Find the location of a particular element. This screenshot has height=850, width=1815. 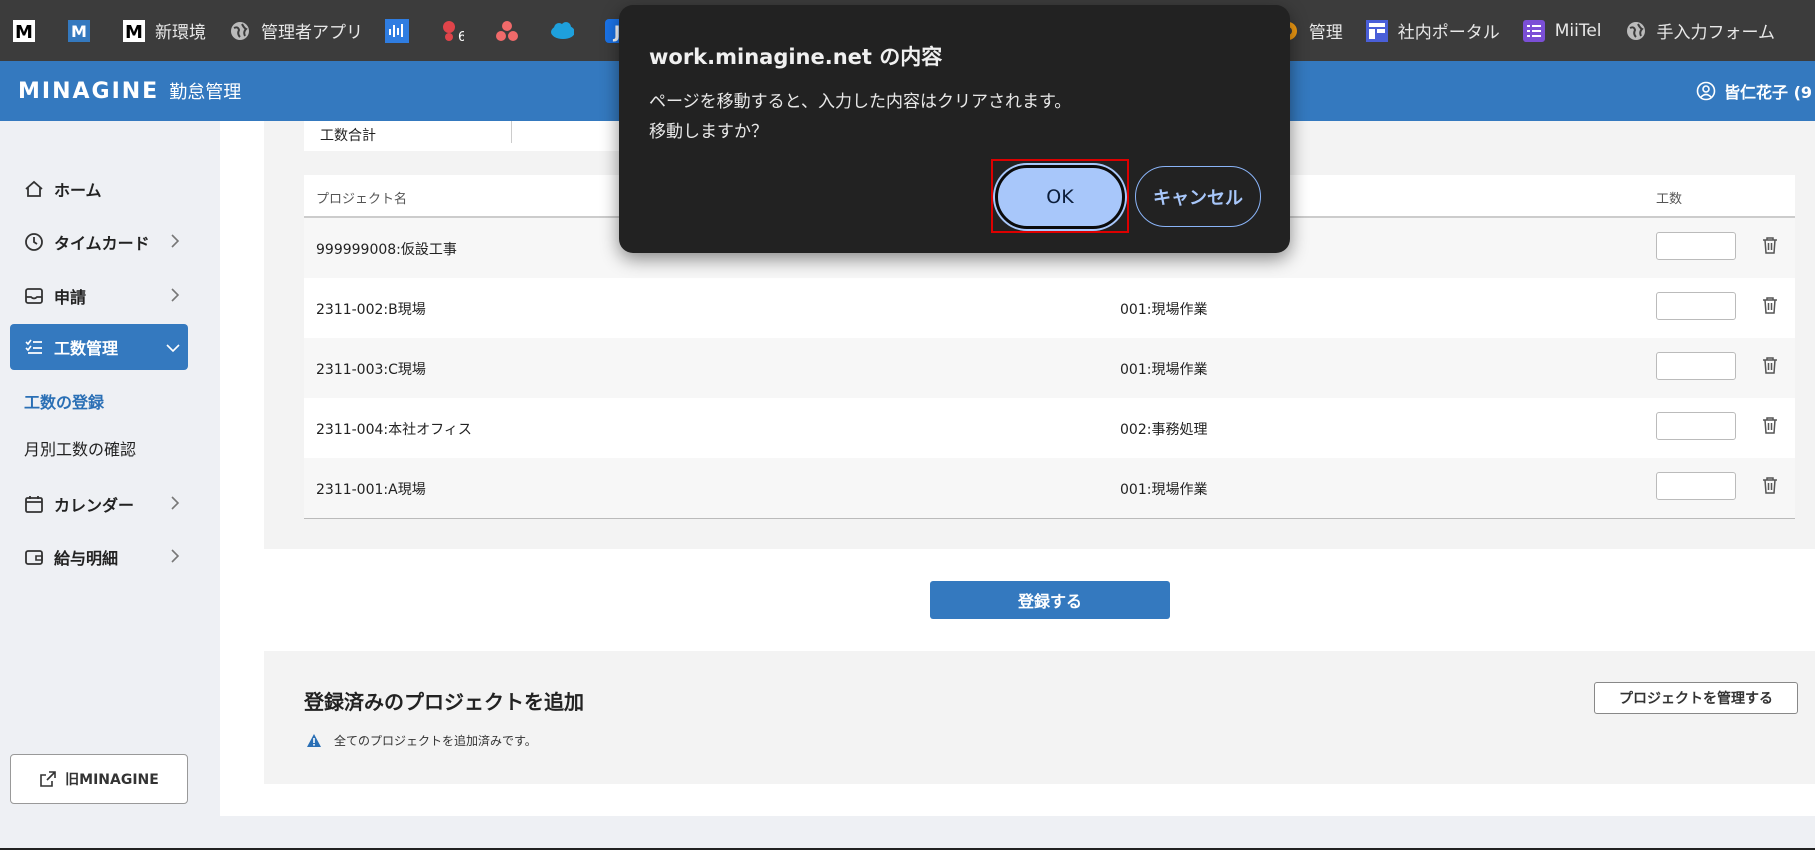

calendar-icon is located at coordinates (34, 504).